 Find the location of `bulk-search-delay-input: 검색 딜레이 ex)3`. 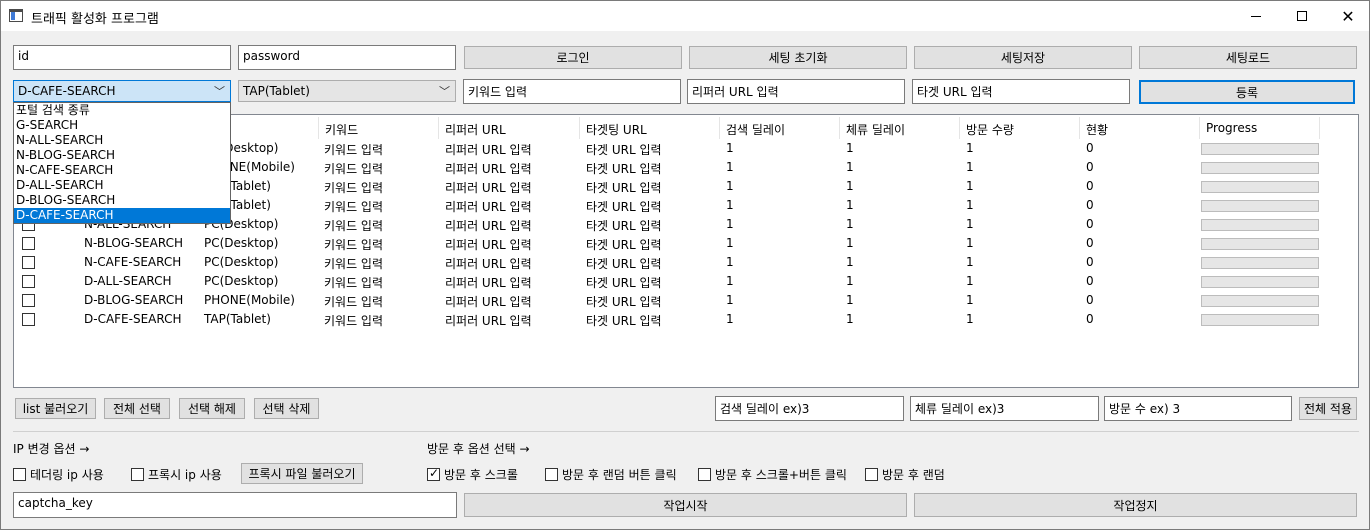

bulk-search-delay-input: 검색 딜레이 ex)3 is located at coordinates (809, 408).